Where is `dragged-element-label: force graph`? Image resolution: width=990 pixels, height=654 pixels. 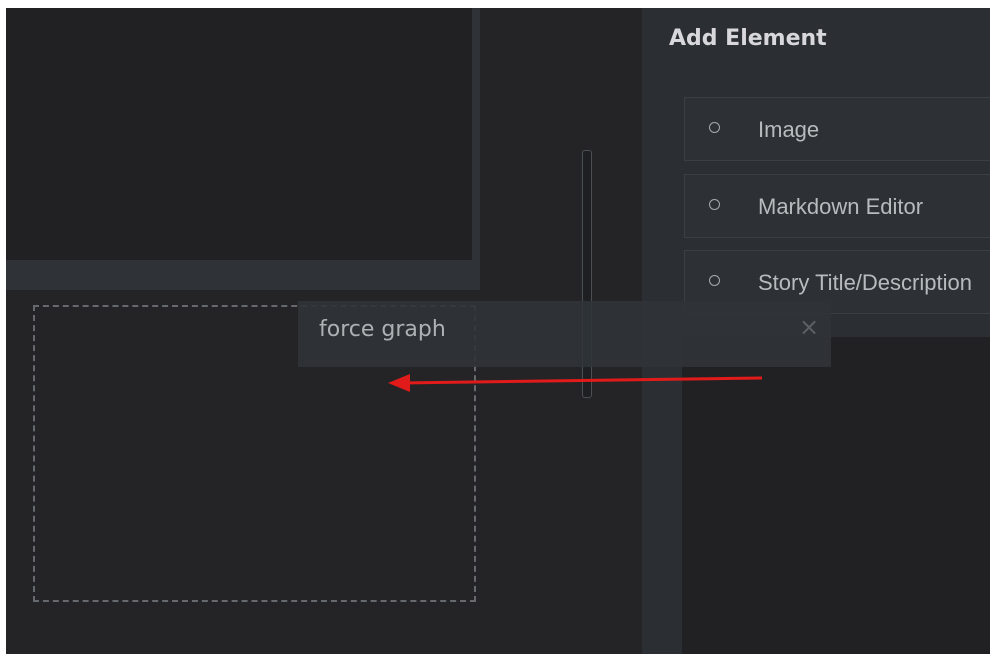
dragged-element-label: force graph is located at coordinates (382, 329).